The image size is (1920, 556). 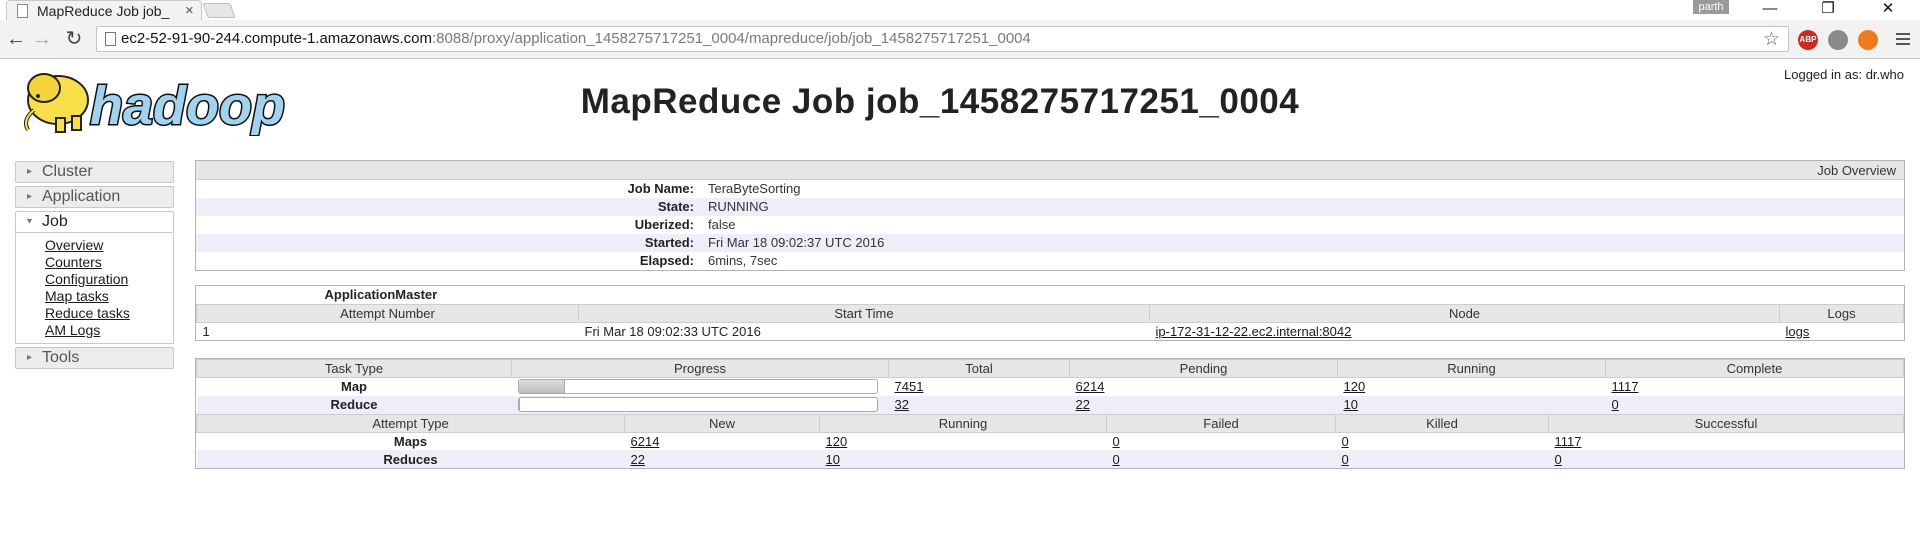 I want to click on table-row: Reduces 22 10 0 0 0, so click(x=1050, y=459).